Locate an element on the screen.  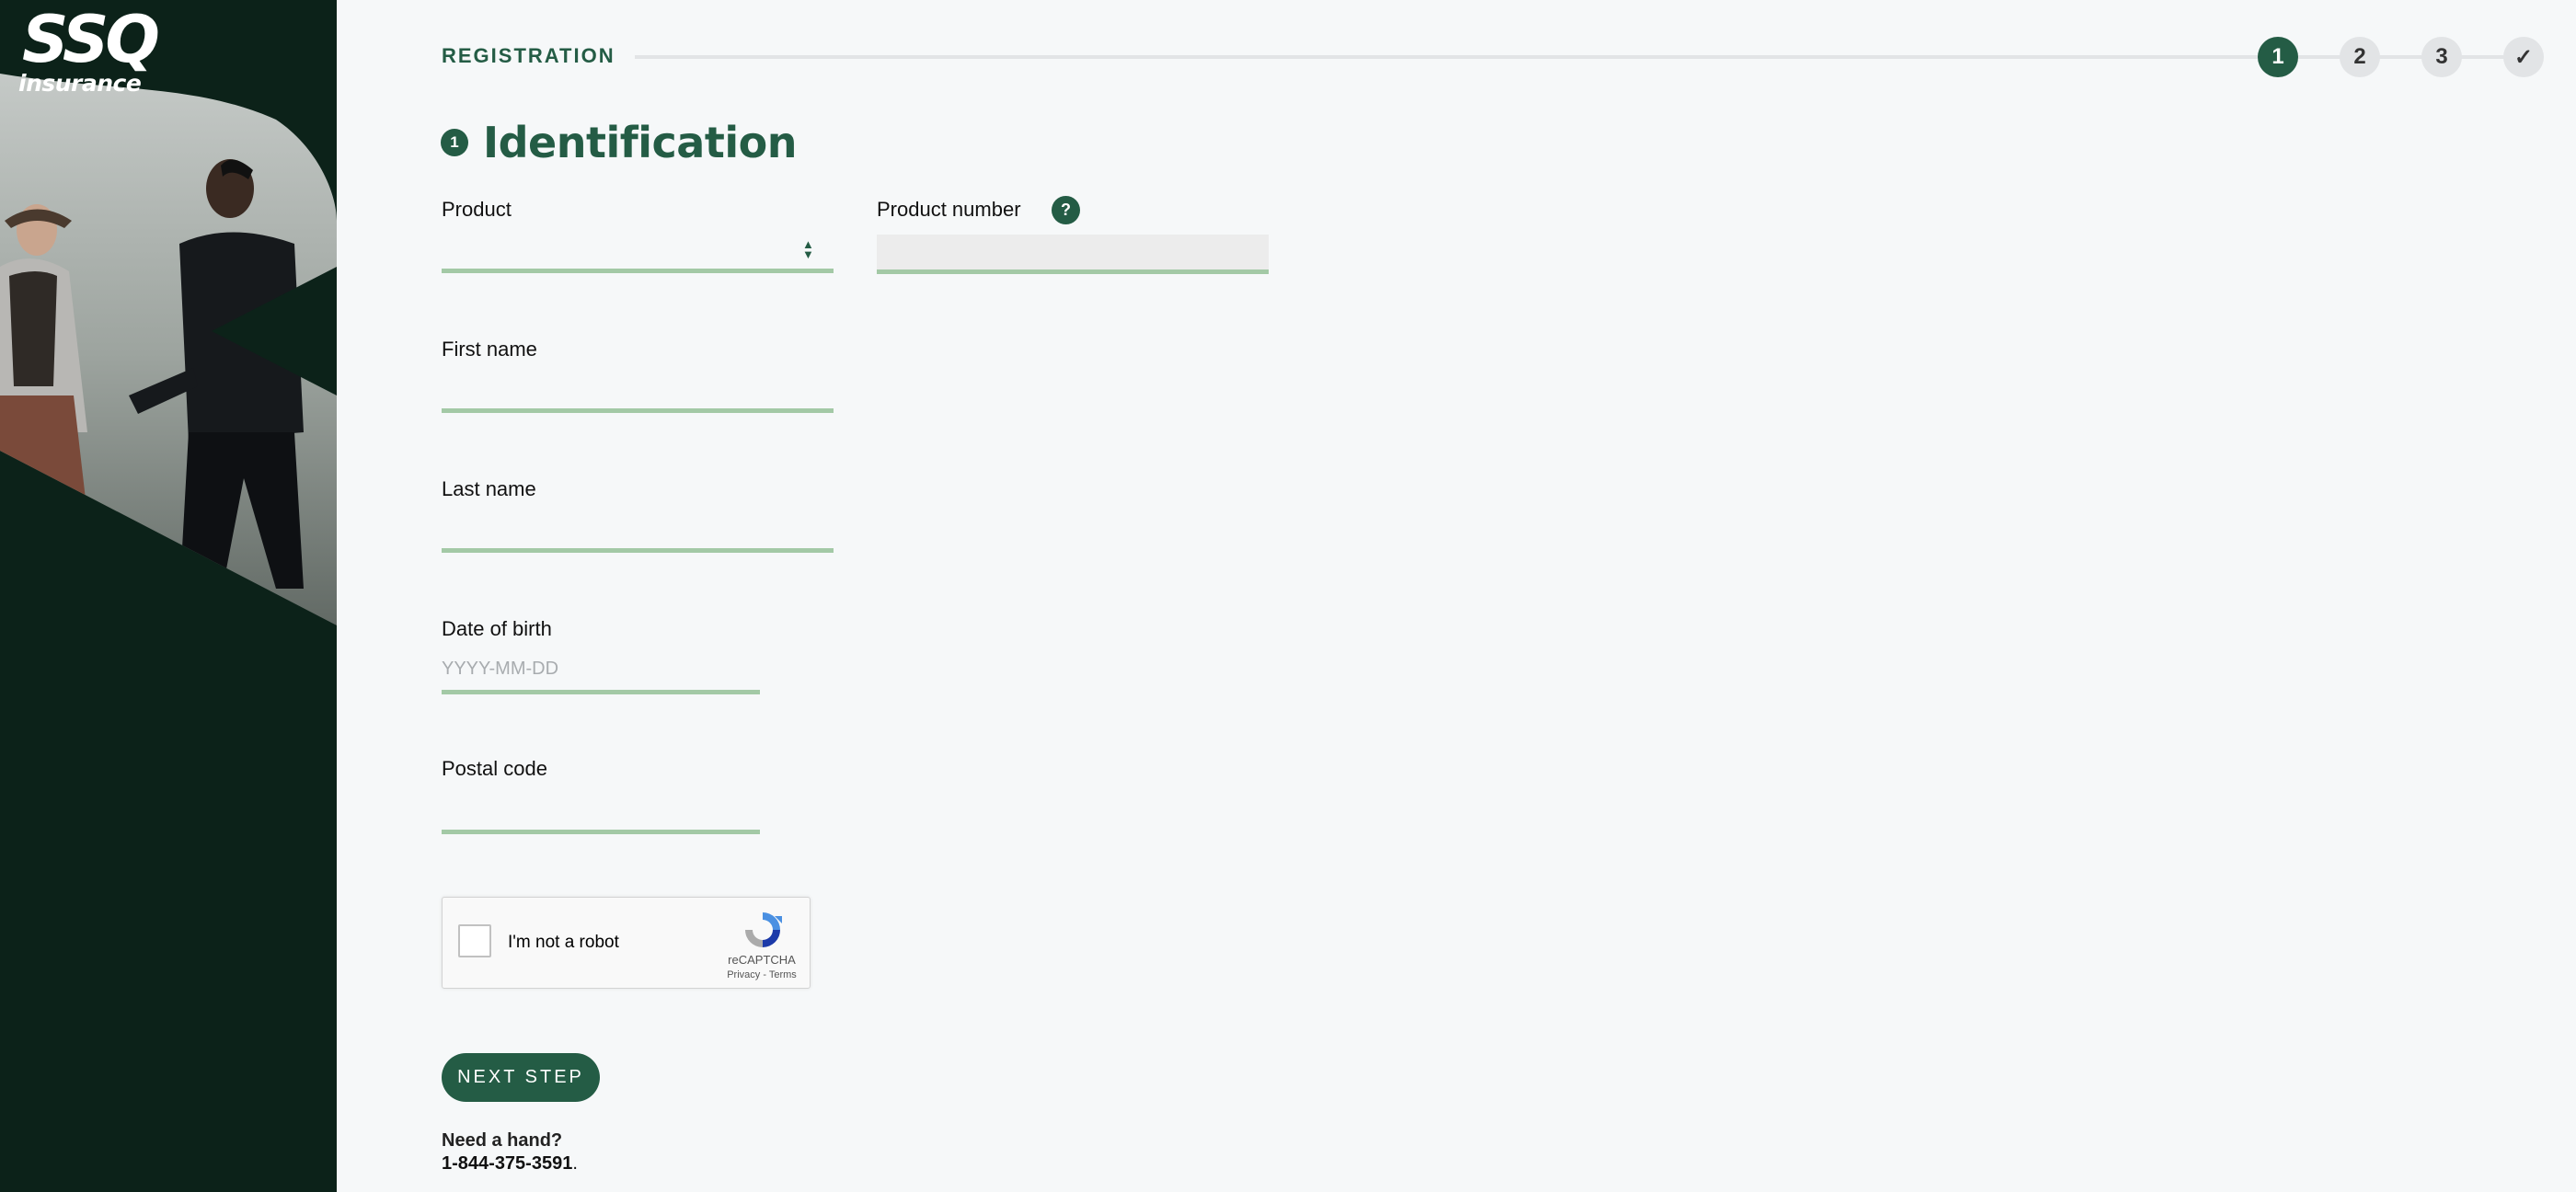
postal-code-label: Postal code is located at coordinates (494, 768).